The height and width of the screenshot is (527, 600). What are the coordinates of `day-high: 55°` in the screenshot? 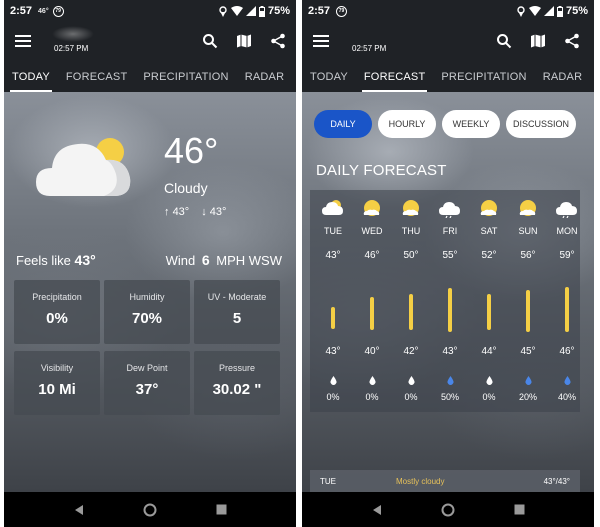 It's located at (450, 255).